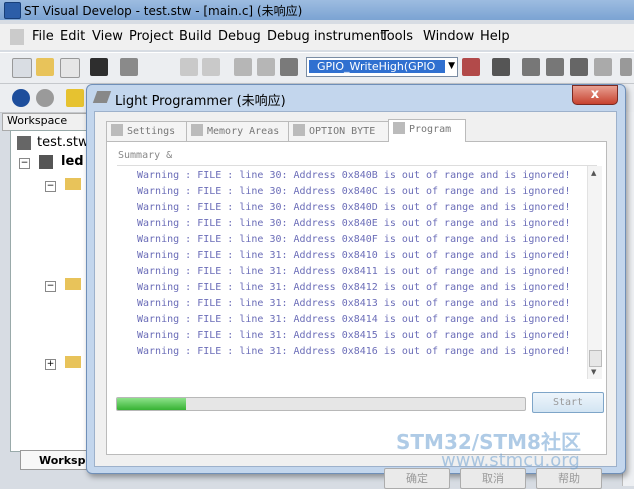  I want to click on breakpoint-icon, so click(579, 67).